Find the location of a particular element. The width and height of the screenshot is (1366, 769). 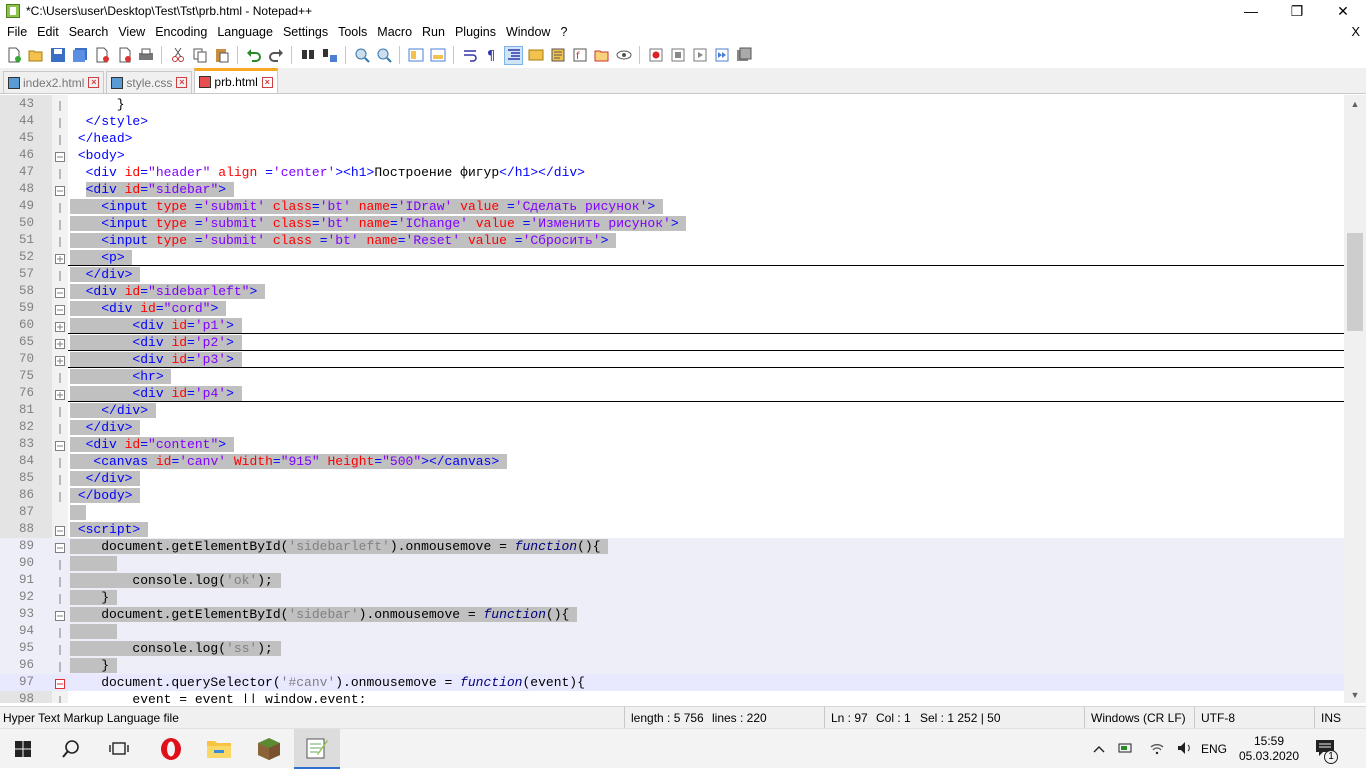

zoom-out-icon is located at coordinates (383, 55).